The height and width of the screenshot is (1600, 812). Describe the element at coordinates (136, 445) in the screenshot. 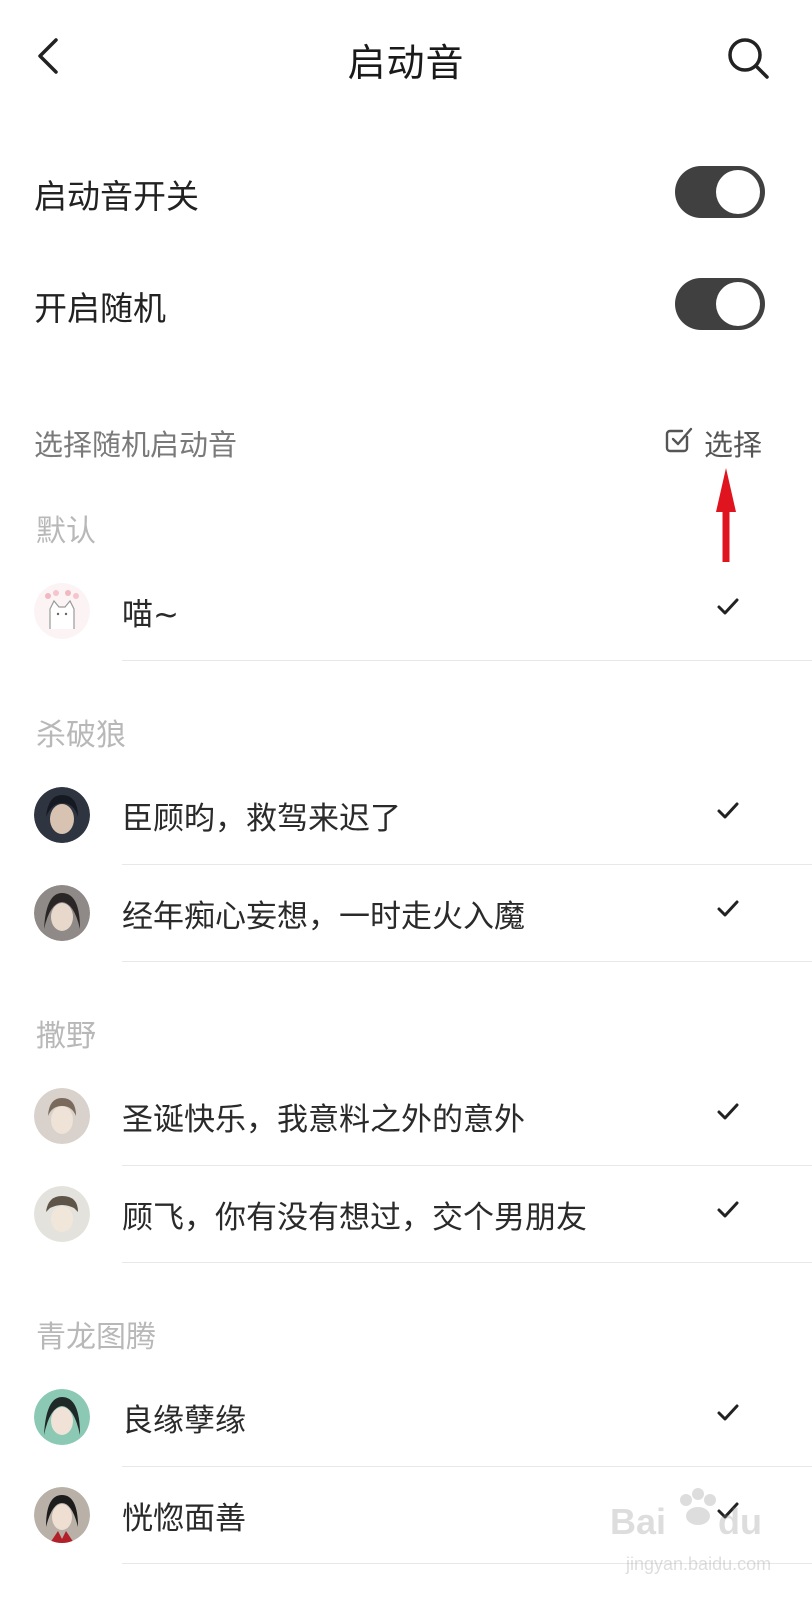

I see `random-select-caption: 选择随机启动音` at that location.